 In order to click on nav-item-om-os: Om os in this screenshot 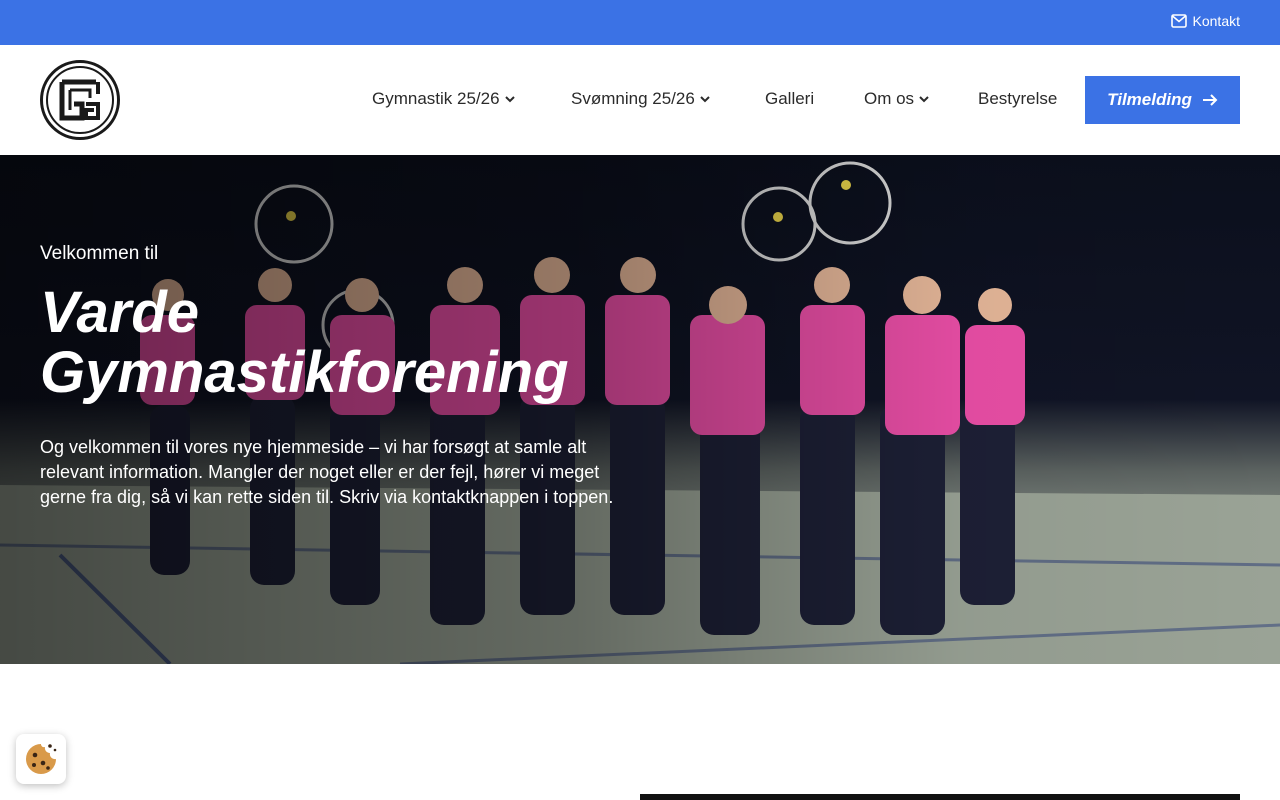, I will do `click(897, 99)`.